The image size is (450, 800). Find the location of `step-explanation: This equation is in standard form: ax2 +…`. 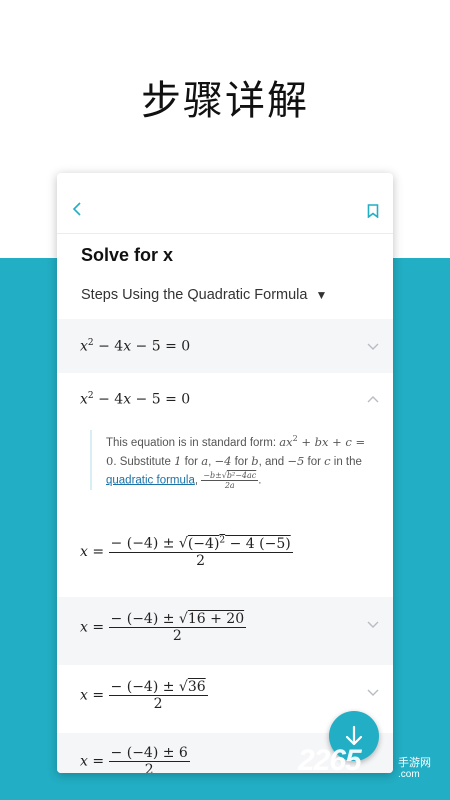

step-explanation: This equation is in standard form: ax2 +… is located at coordinates (233, 460).